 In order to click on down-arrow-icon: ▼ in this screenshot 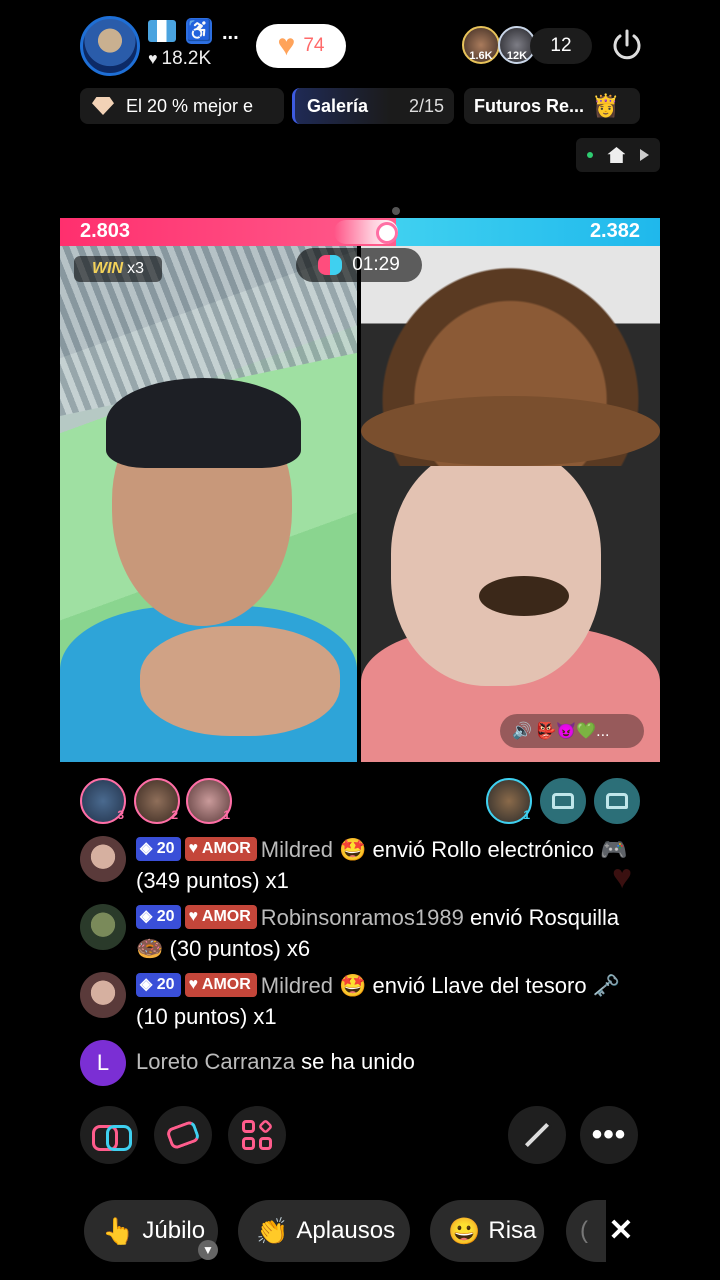, I will do `click(208, 1250)`.